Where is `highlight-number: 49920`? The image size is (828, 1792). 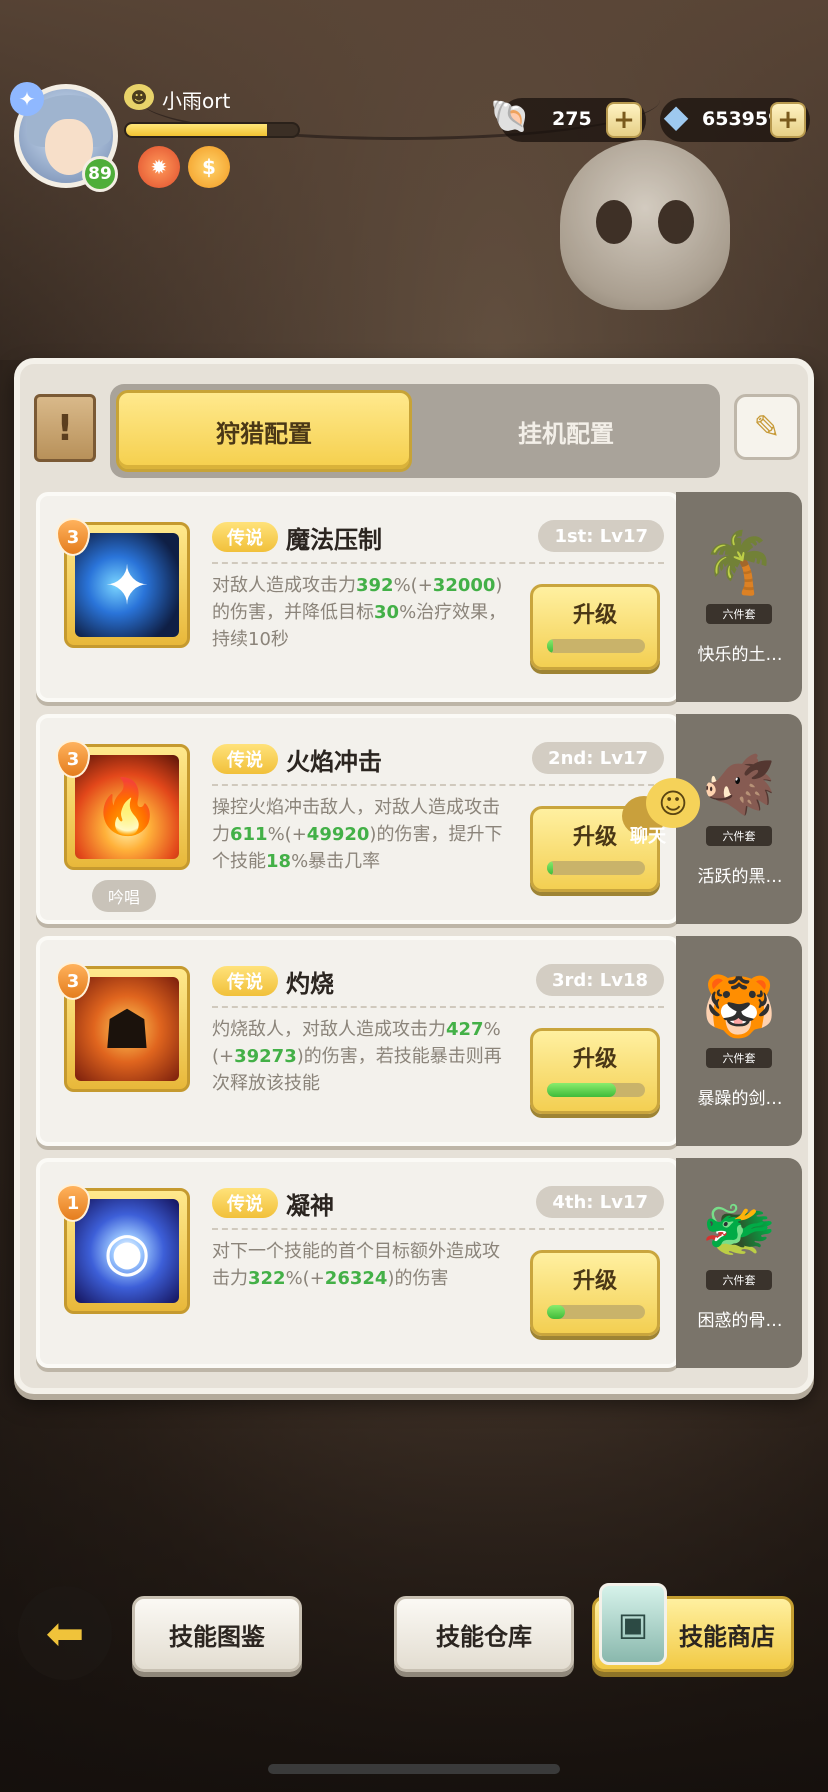
highlight-number: 49920 is located at coordinates (338, 834).